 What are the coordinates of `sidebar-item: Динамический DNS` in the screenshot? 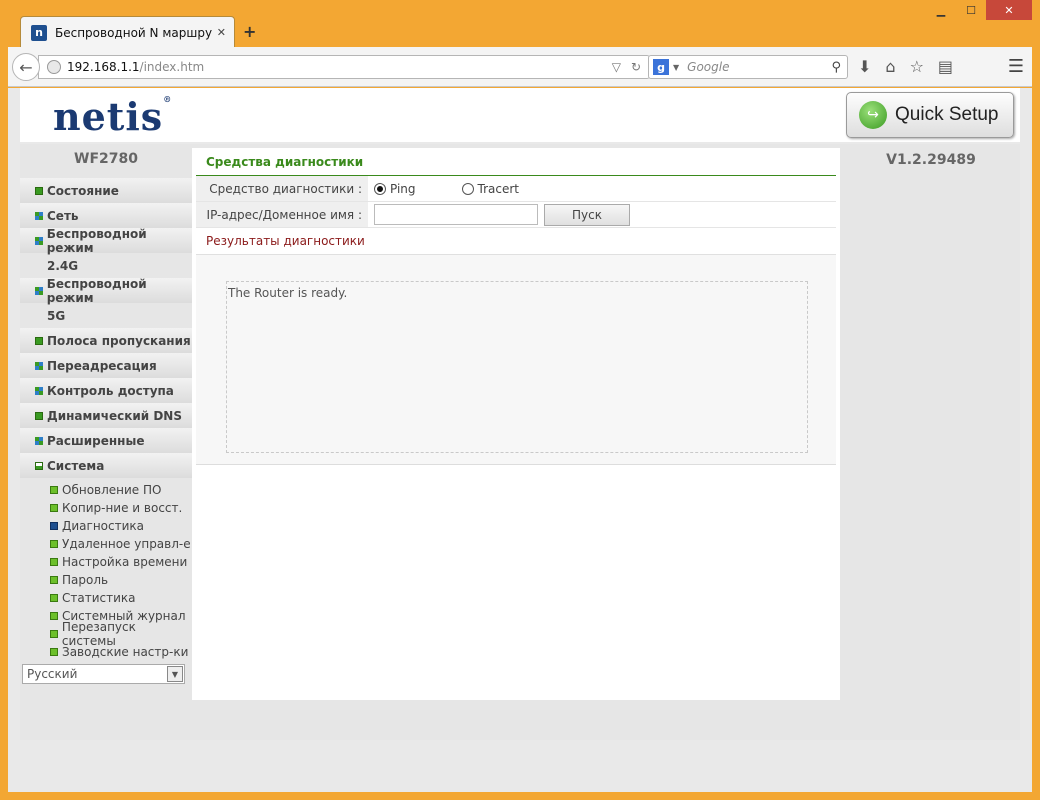 It's located at (106, 415).